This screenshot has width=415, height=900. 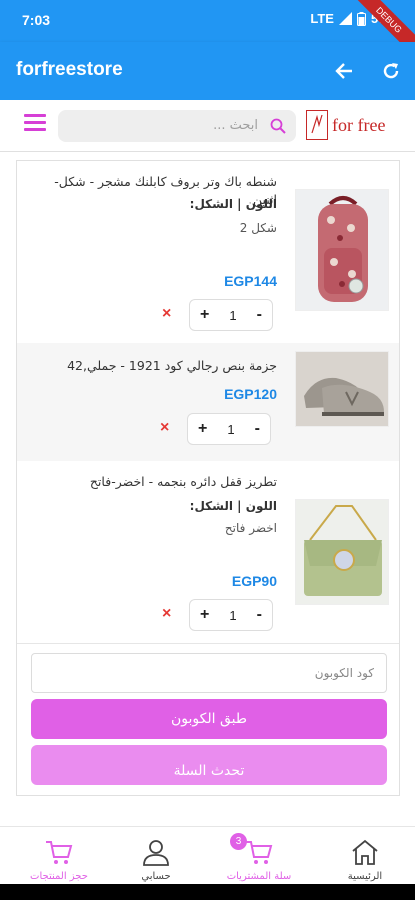 What do you see at coordinates (342, 389) in the screenshot?
I see `product-image-shoes` at bounding box center [342, 389].